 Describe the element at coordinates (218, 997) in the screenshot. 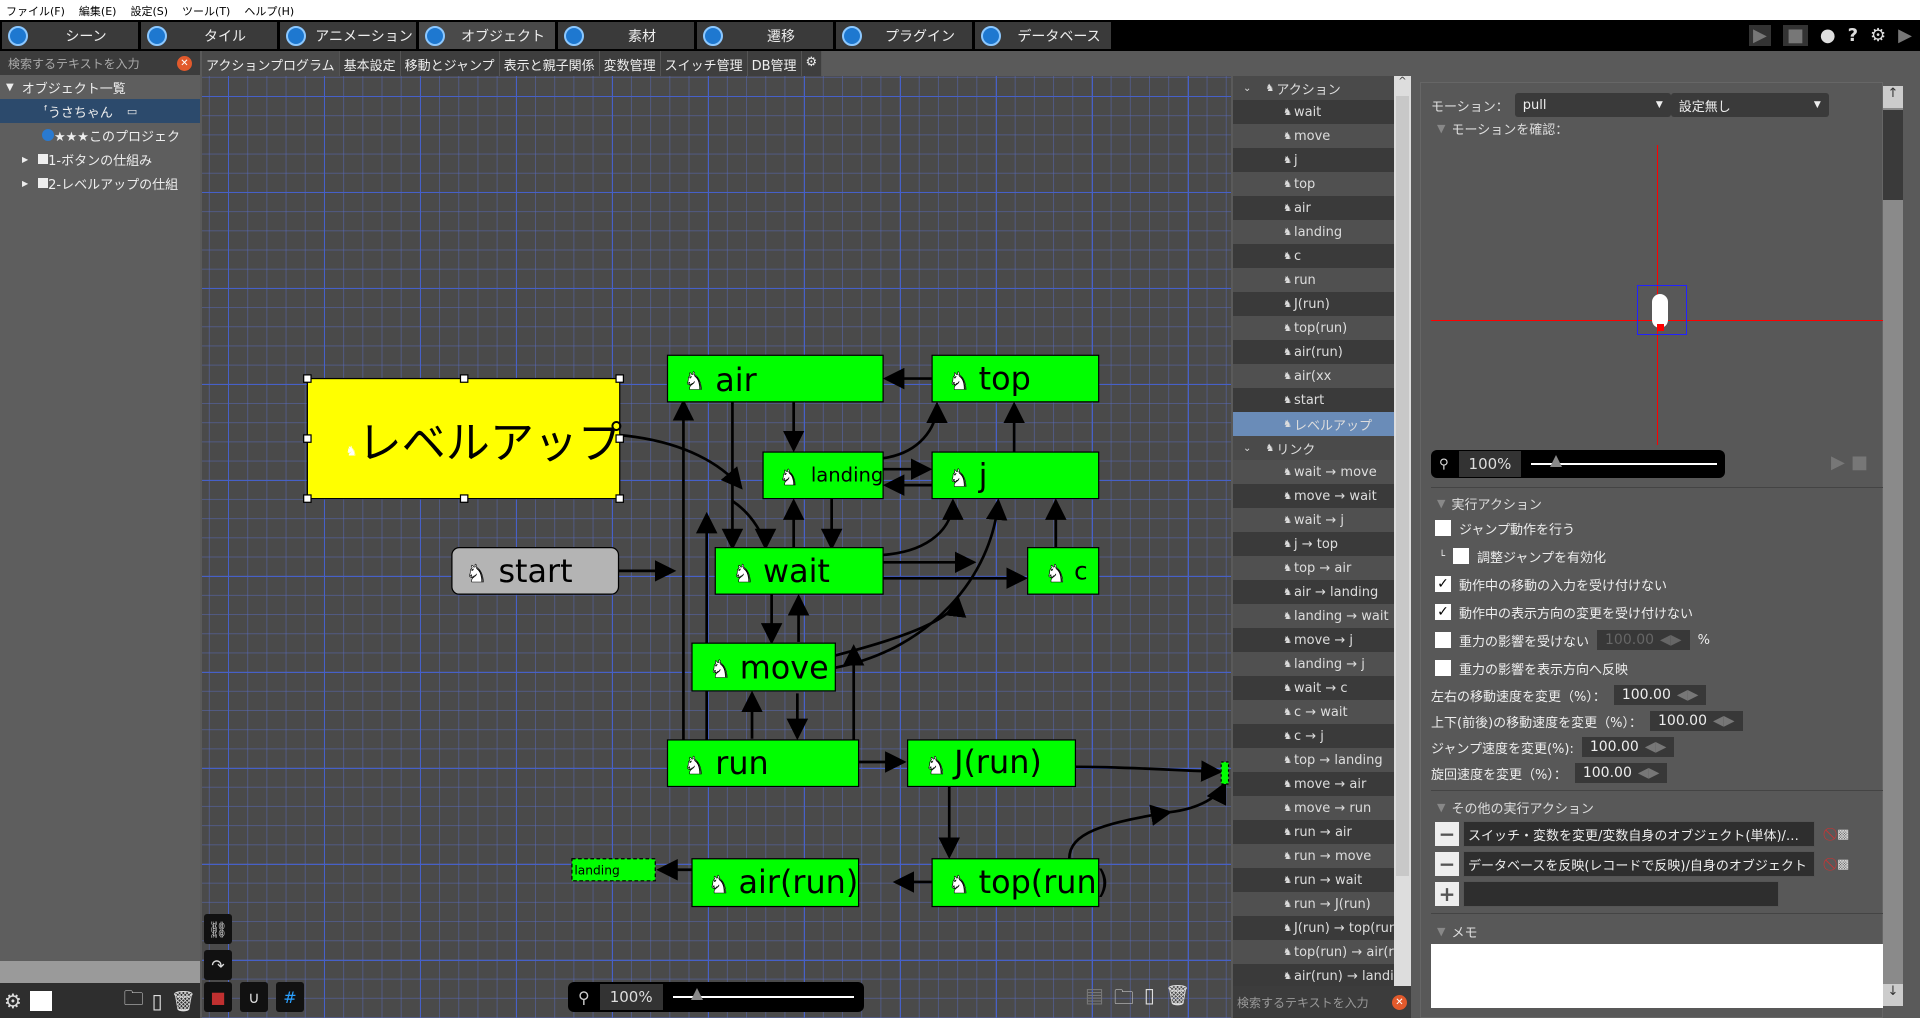

I see `object-color-icon: ■` at that location.